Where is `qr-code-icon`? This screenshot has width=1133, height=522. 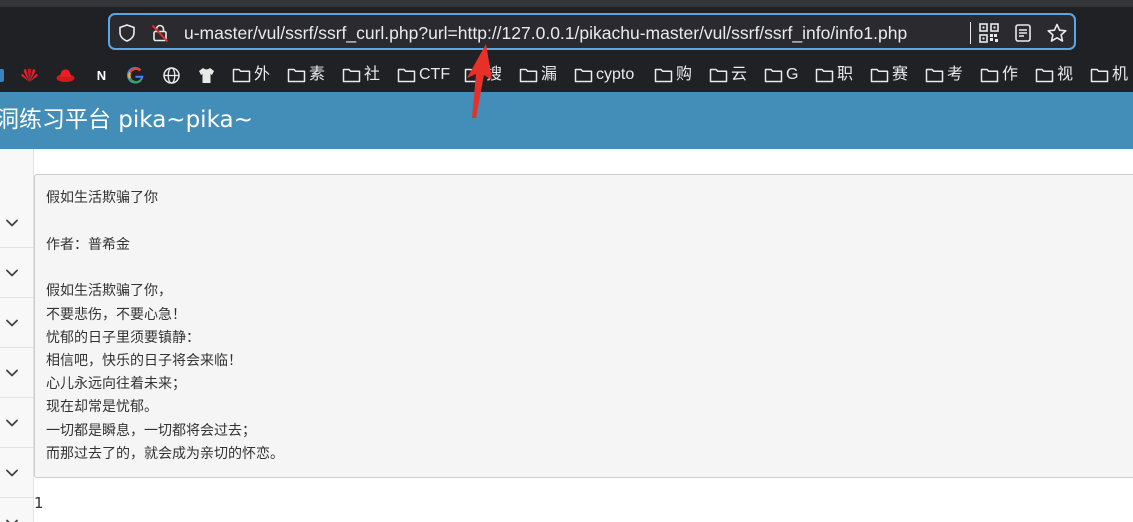
qr-code-icon is located at coordinates (989, 33).